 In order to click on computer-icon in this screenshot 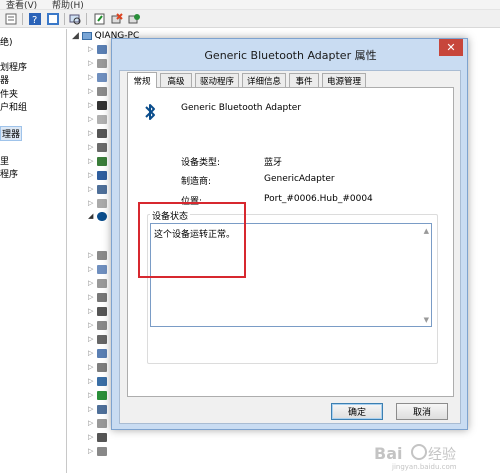, I will do `click(86, 35)`.